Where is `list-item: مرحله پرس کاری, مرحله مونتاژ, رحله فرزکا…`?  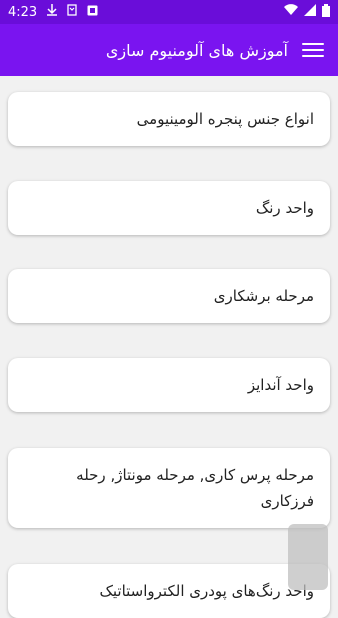
list-item: مرحله پرس کاری, مرحله مونتاژ, رحله فرزکا… is located at coordinates (169, 488).